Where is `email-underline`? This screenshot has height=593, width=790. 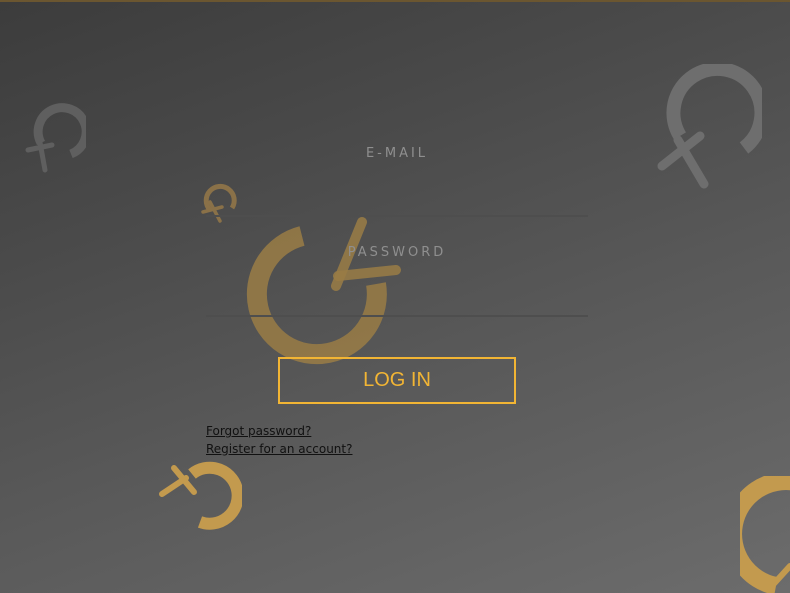 email-underline is located at coordinates (397, 216).